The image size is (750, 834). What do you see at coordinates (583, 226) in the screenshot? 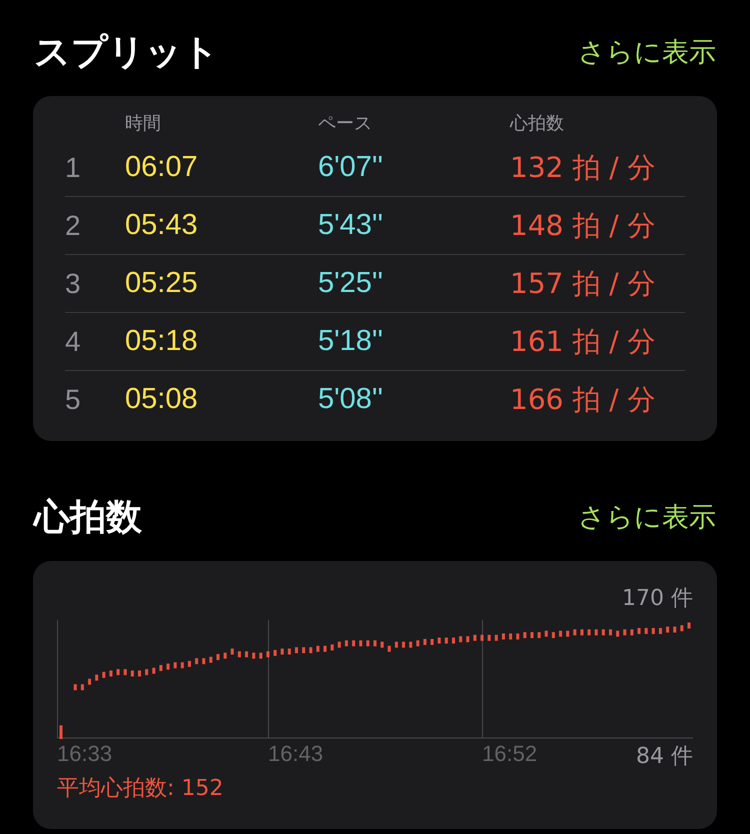
I see `split-heart-rate: 148 拍 / 分` at bounding box center [583, 226].